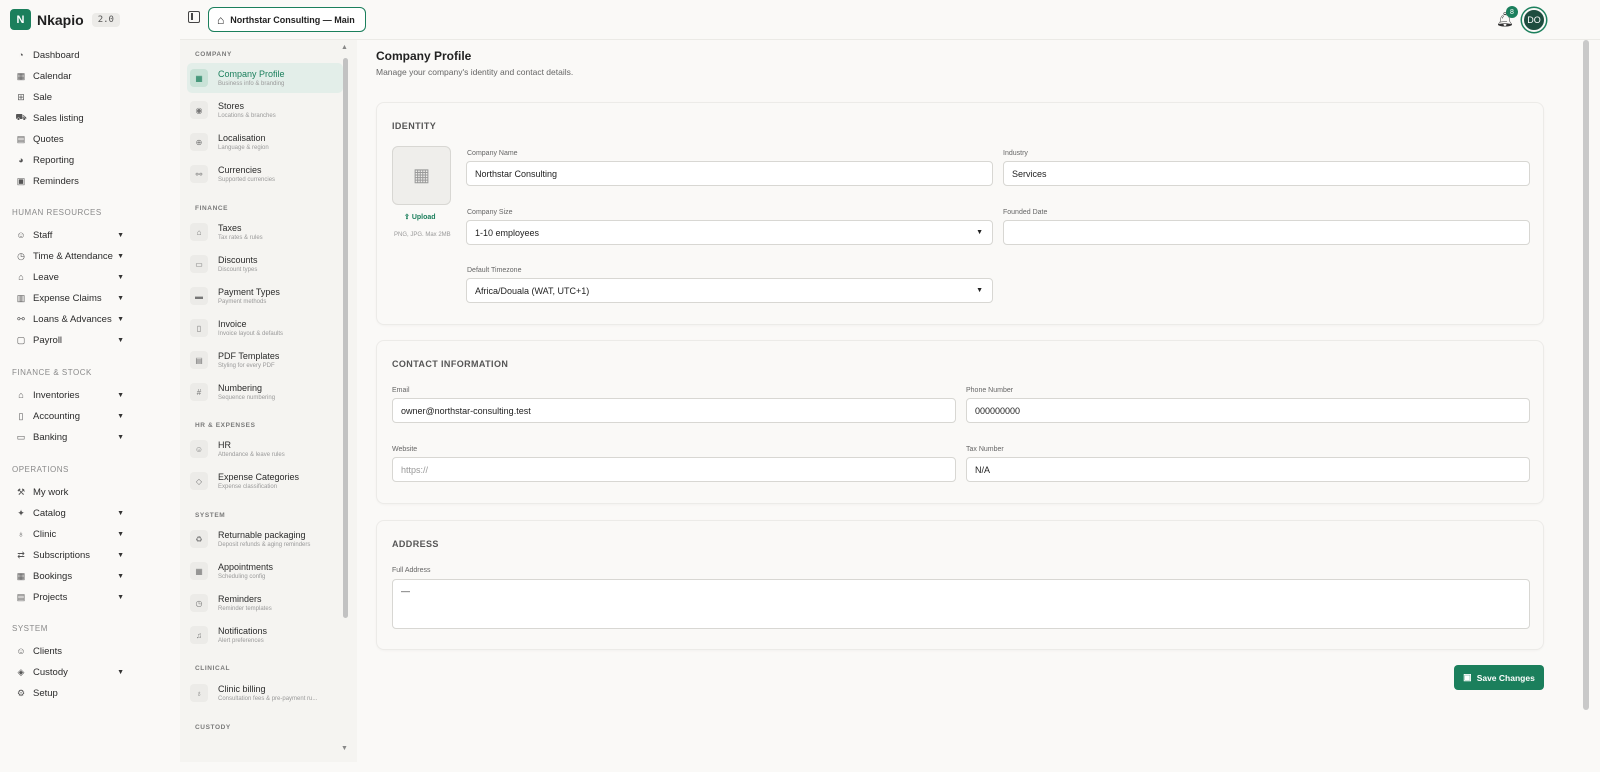 Image resolution: width=1600 pixels, height=772 pixels. Describe the element at coordinates (70, 181) in the screenshot. I see `nav-reminders: ▣ Reminders` at that location.